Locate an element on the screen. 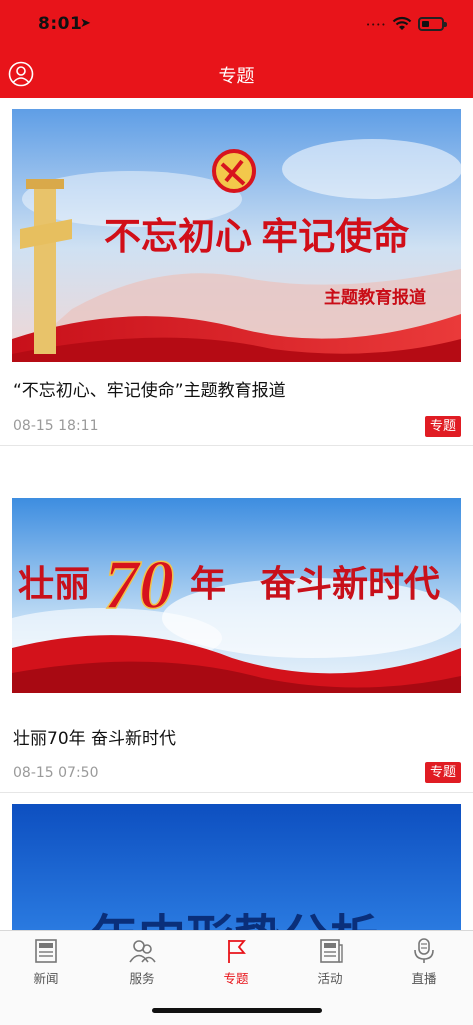  tab-label: 专题 is located at coordinates (236, 978).